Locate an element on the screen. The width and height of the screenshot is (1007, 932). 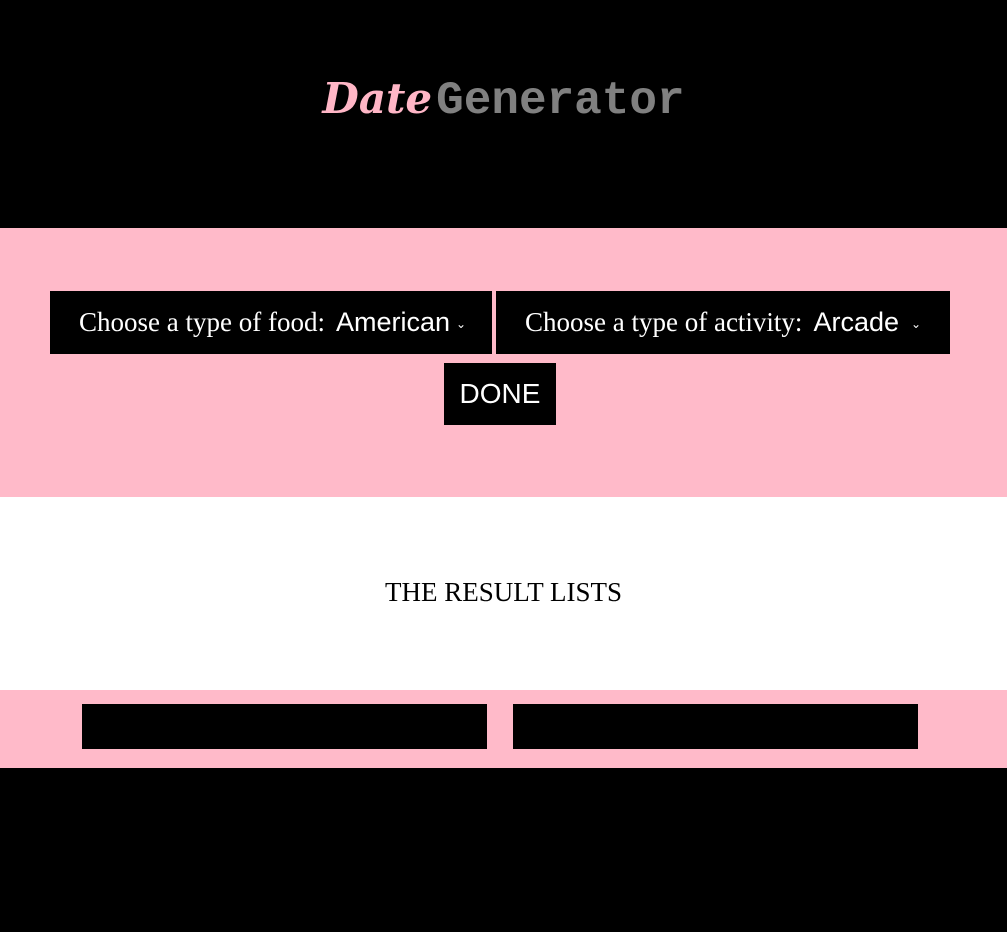
activity-picker: Choose a type of activity: Arcade ⌄ is located at coordinates (723, 322).